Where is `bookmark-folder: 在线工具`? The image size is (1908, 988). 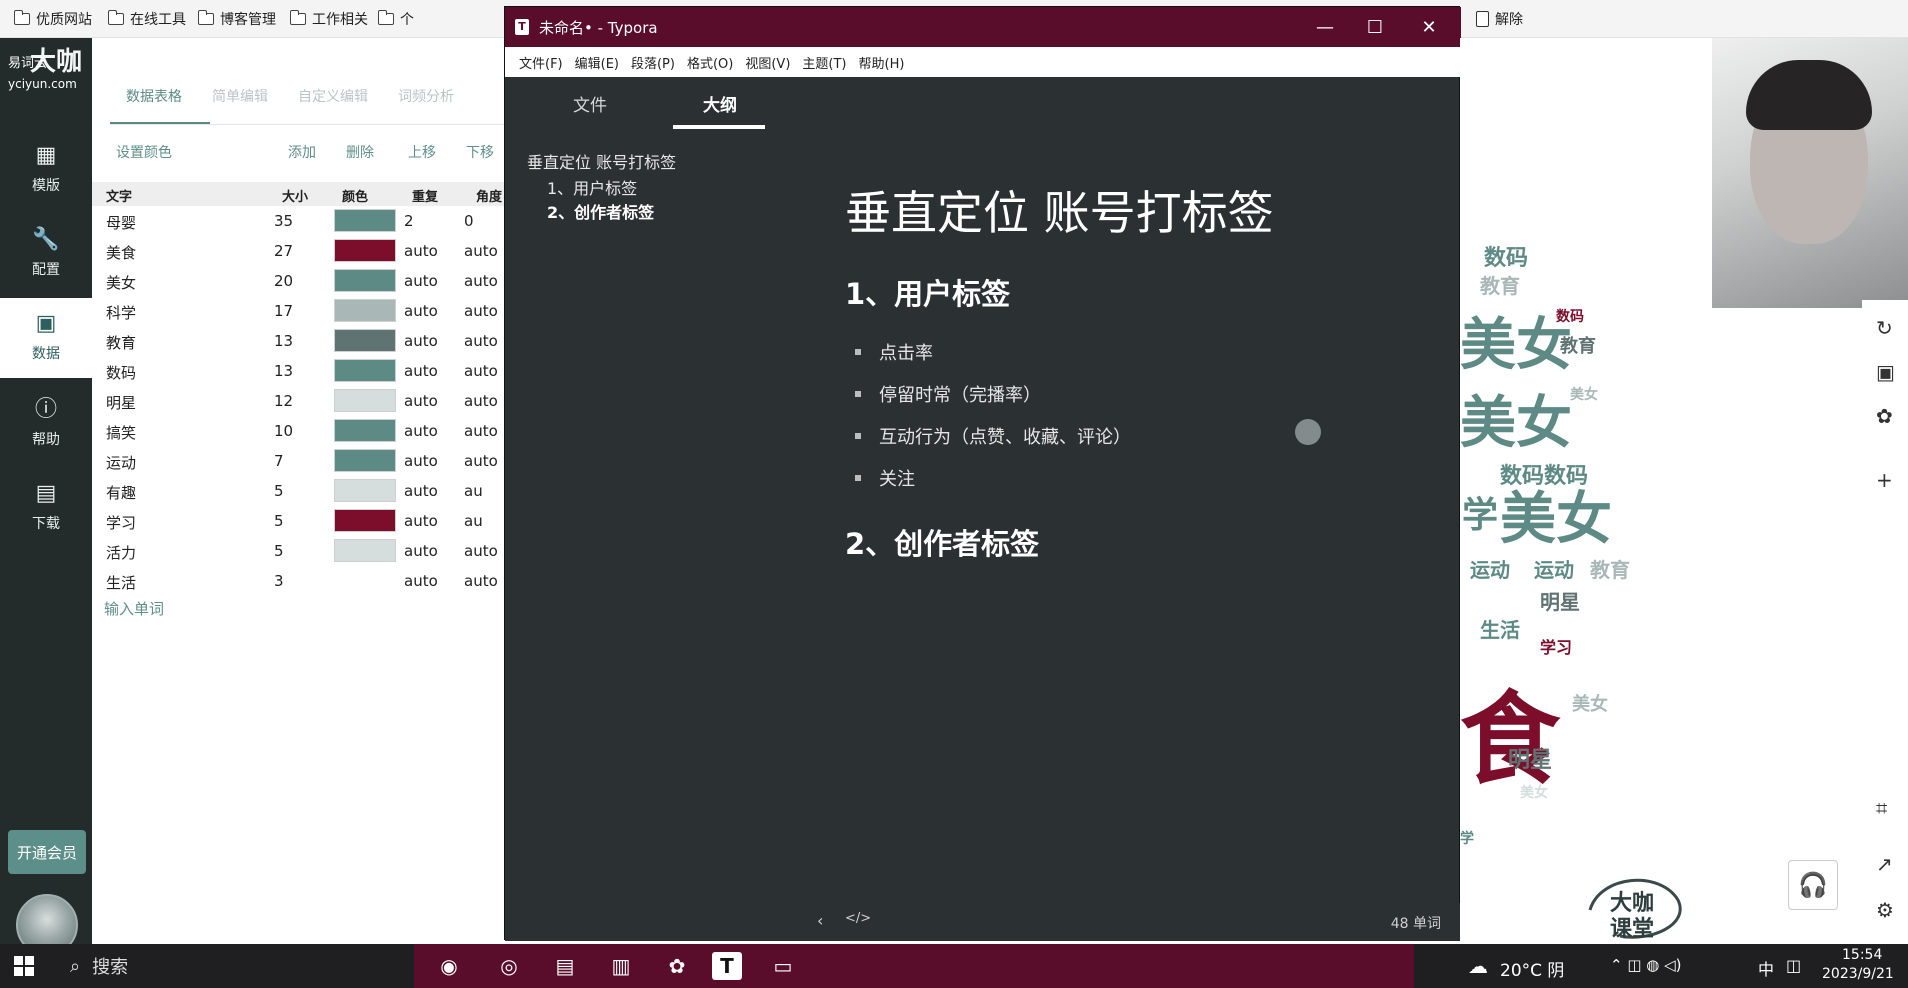 bookmark-folder: 在线工具 is located at coordinates (146, 19).